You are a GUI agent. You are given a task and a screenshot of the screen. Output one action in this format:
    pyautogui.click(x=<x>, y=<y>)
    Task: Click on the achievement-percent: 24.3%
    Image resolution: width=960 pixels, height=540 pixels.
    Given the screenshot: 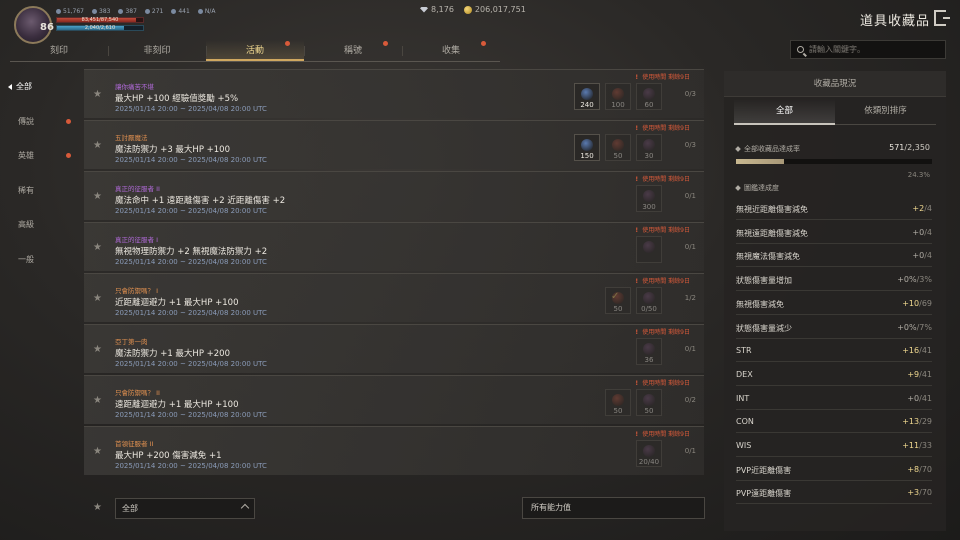 What is the action you would take?
    pyautogui.click(x=918, y=175)
    